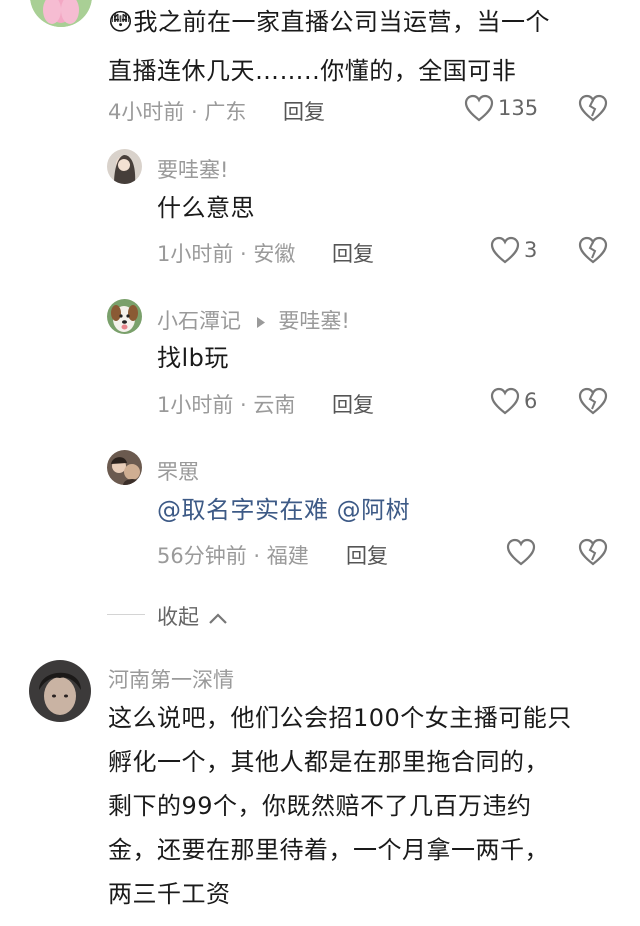  Describe the element at coordinates (320, 806) in the screenshot. I see `comment-text-line: 剩下的99个，你既然赔不了几百万违约` at that location.